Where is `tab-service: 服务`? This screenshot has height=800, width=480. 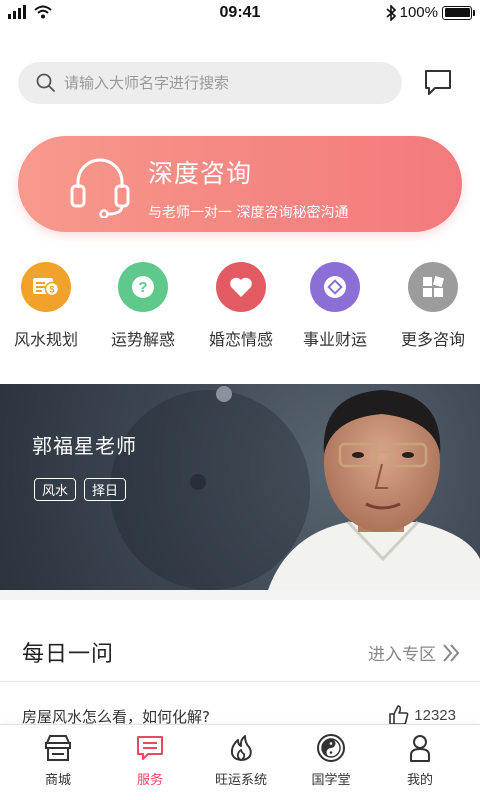 tab-service: 服务 is located at coordinates (150, 760).